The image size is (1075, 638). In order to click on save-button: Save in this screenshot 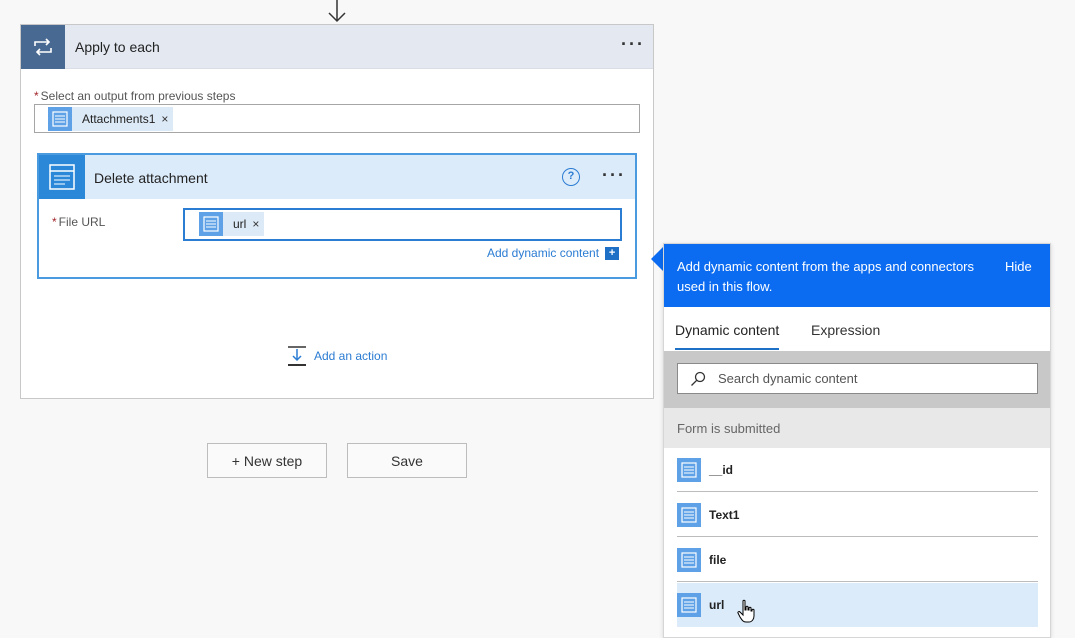, I will do `click(407, 460)`.